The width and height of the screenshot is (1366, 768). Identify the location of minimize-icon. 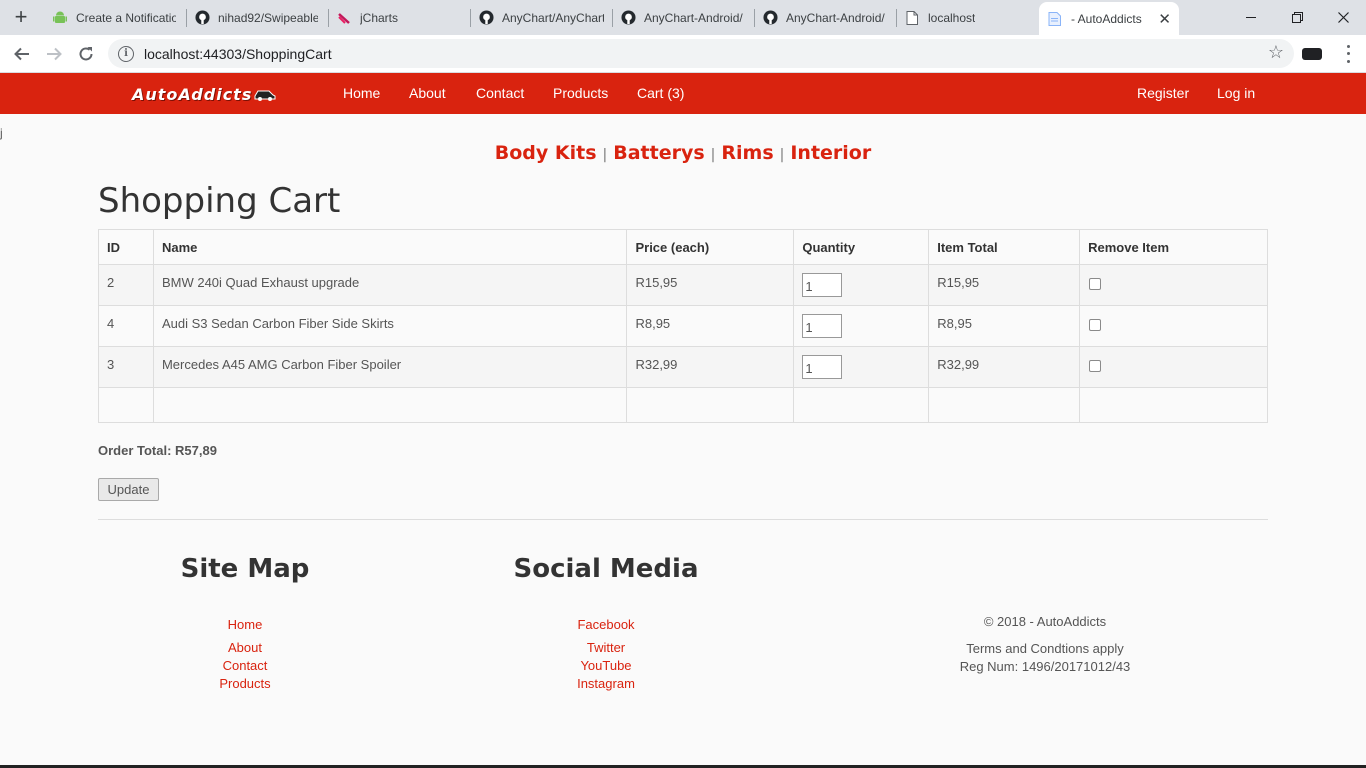
(1251, 17).